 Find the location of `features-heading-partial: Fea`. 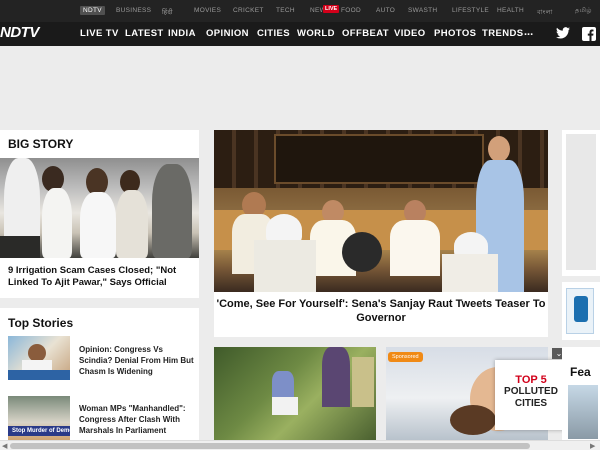

features-heading-partial: Fea is located at coordinates (580, 372).